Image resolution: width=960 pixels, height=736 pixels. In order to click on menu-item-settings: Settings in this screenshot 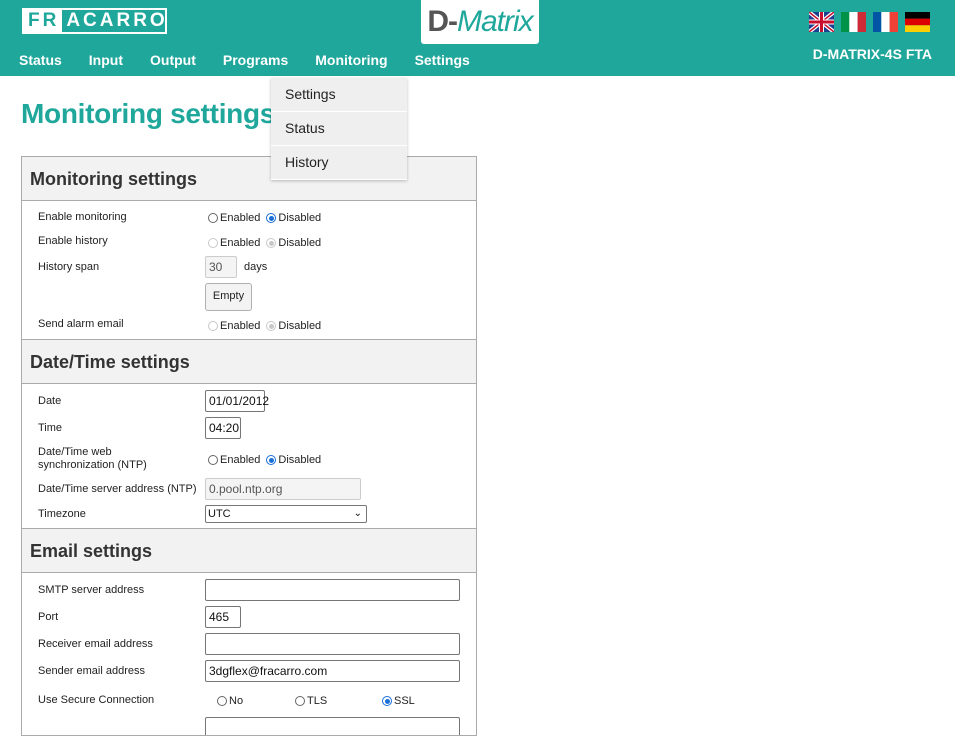, I will do `click(339, 95)`.